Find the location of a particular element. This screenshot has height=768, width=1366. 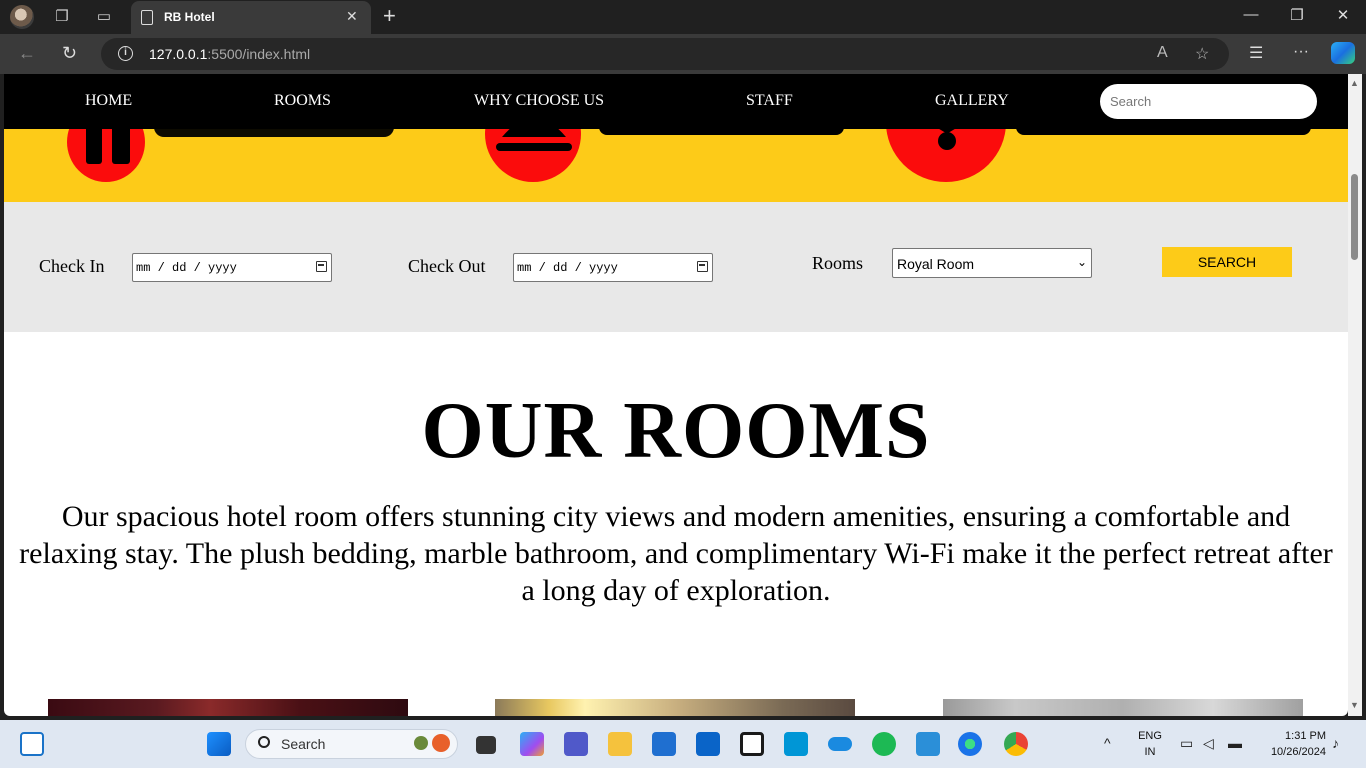

language-label: ENG is located at coordinates (1150, 736).